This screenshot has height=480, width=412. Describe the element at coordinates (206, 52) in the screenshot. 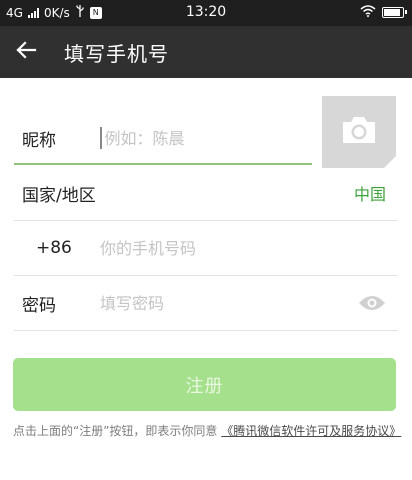

I see `title-bar: 填写手机号` at that location.